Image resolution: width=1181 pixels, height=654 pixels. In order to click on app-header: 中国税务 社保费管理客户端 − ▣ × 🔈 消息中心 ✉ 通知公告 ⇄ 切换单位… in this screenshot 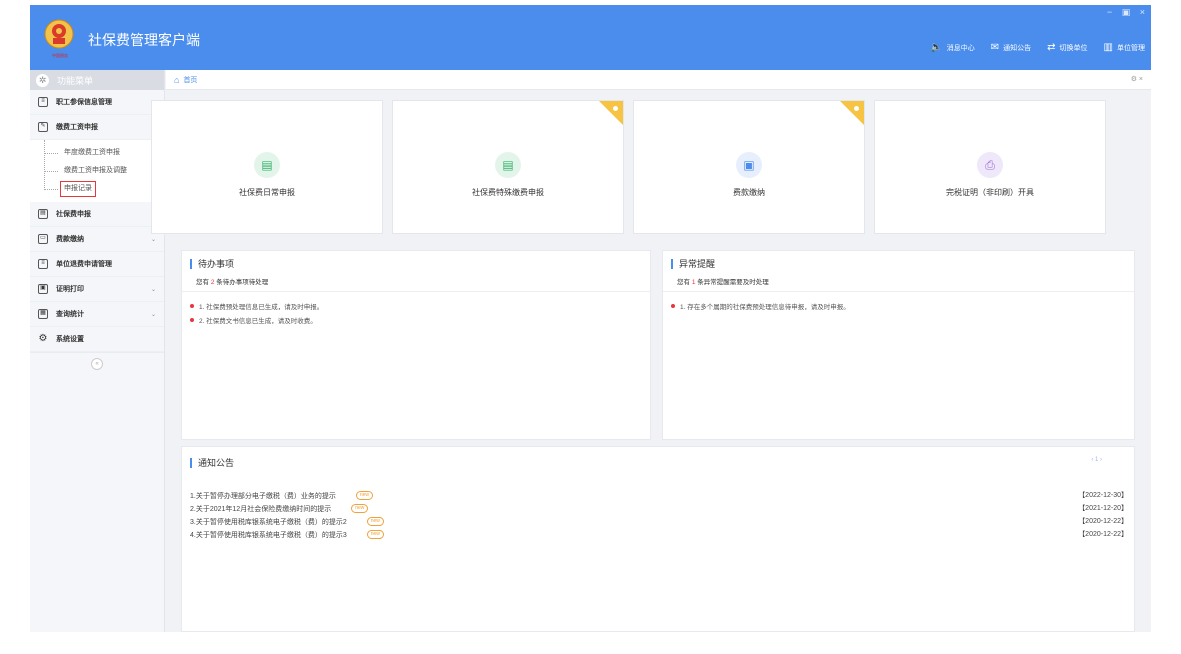, I will do `click(590, 37)`.